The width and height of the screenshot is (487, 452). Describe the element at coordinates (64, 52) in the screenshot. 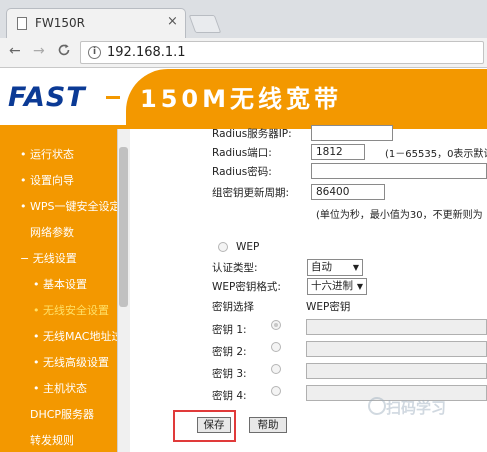

I see `reload-icon` at that location.